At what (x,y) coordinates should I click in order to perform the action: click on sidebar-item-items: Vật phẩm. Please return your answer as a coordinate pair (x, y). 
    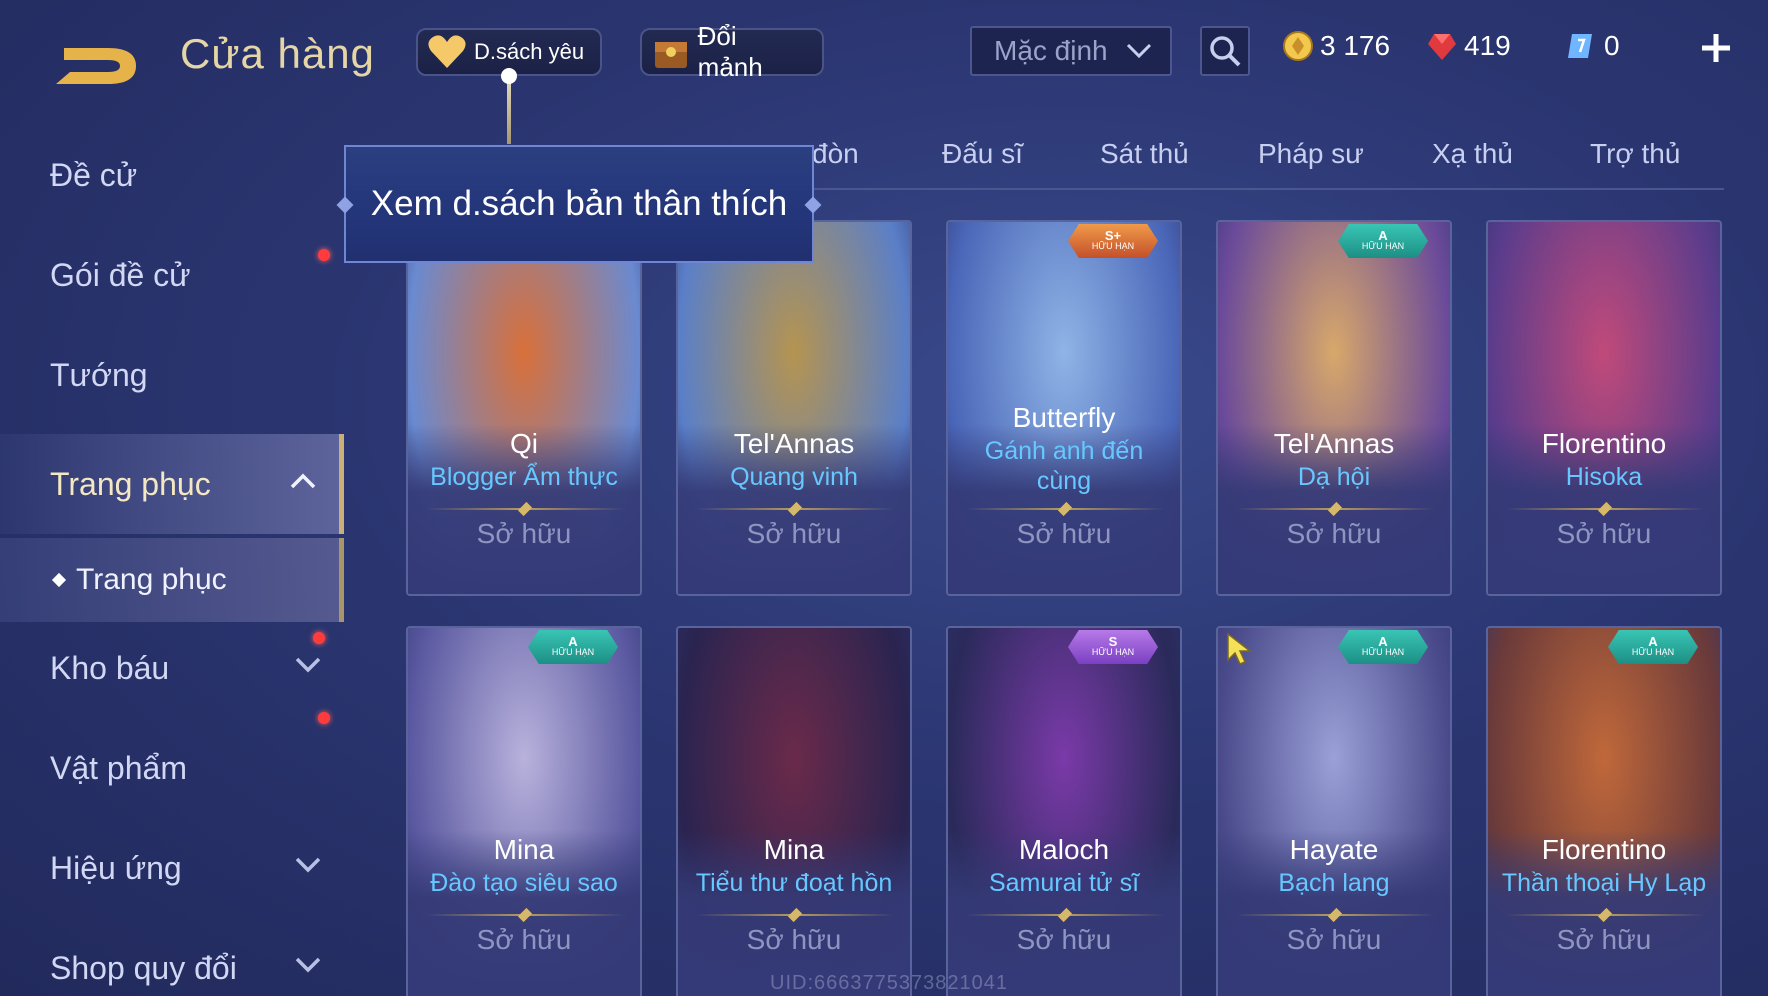
    Looking at the image, I should click on (172, 768).